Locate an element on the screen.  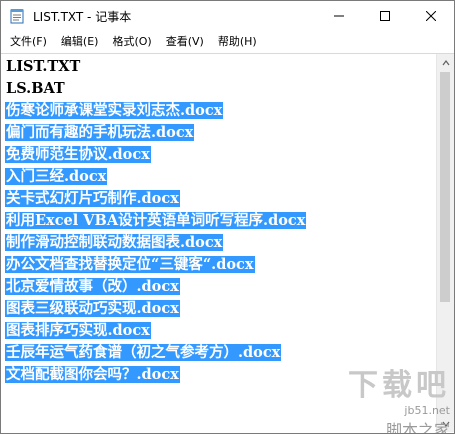
selected-text: 北京爱情故事（改）.docx is located at coordinates (92, 286).